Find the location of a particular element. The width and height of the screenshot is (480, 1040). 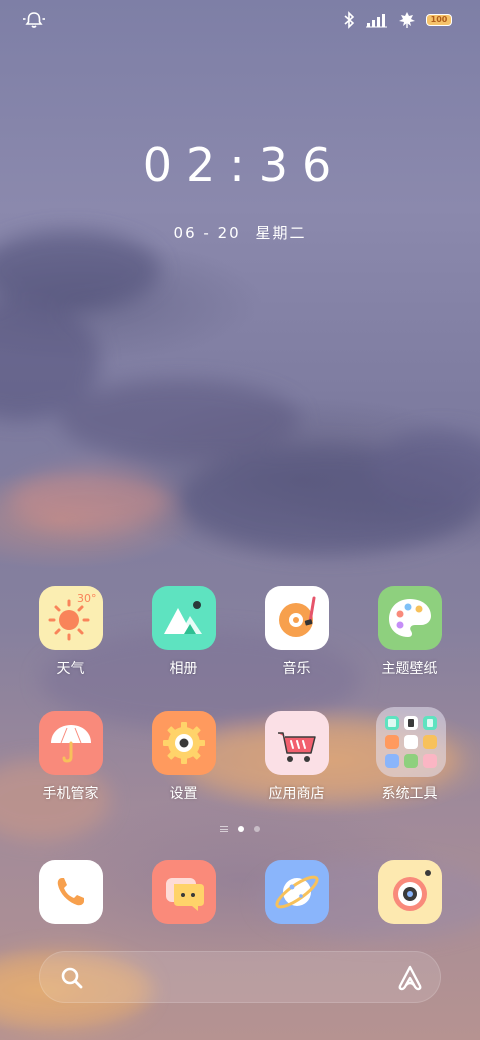

dock is located at coordinates (240, 895).